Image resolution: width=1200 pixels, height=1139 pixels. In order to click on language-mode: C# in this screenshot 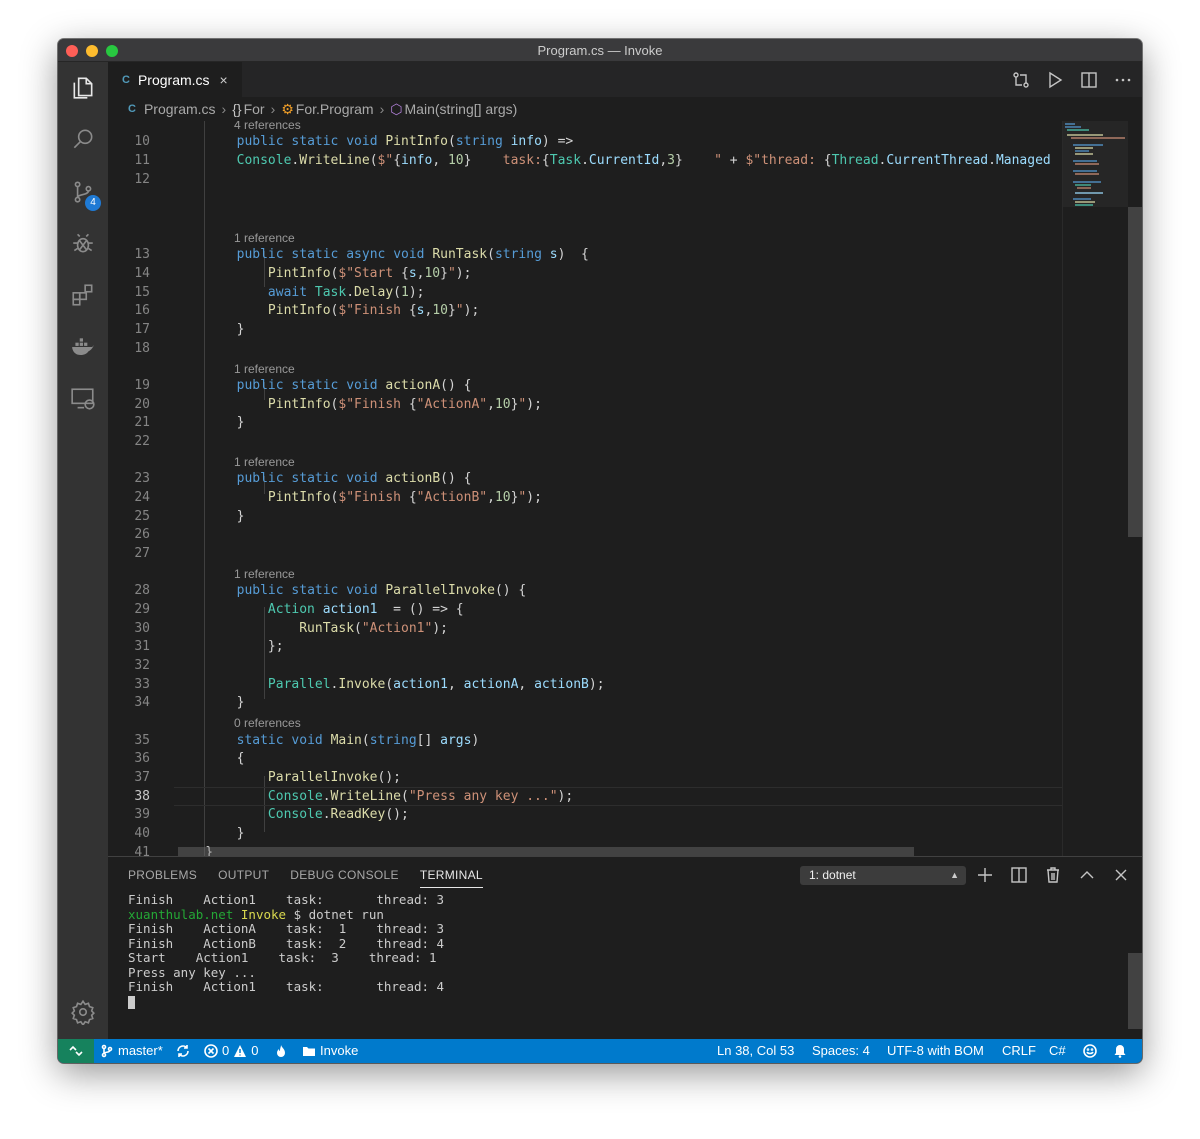, I will do `click(1057, 1051)`.